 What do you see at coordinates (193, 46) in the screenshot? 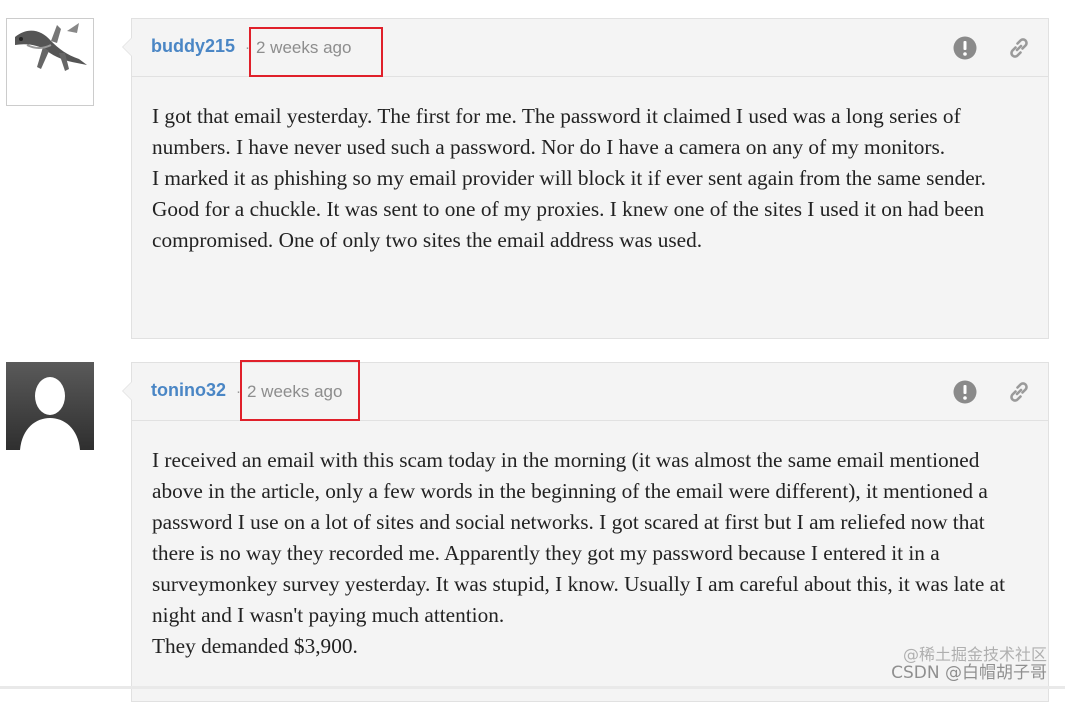
I see `username-link: buddy215` at bounding box center [193, 46].